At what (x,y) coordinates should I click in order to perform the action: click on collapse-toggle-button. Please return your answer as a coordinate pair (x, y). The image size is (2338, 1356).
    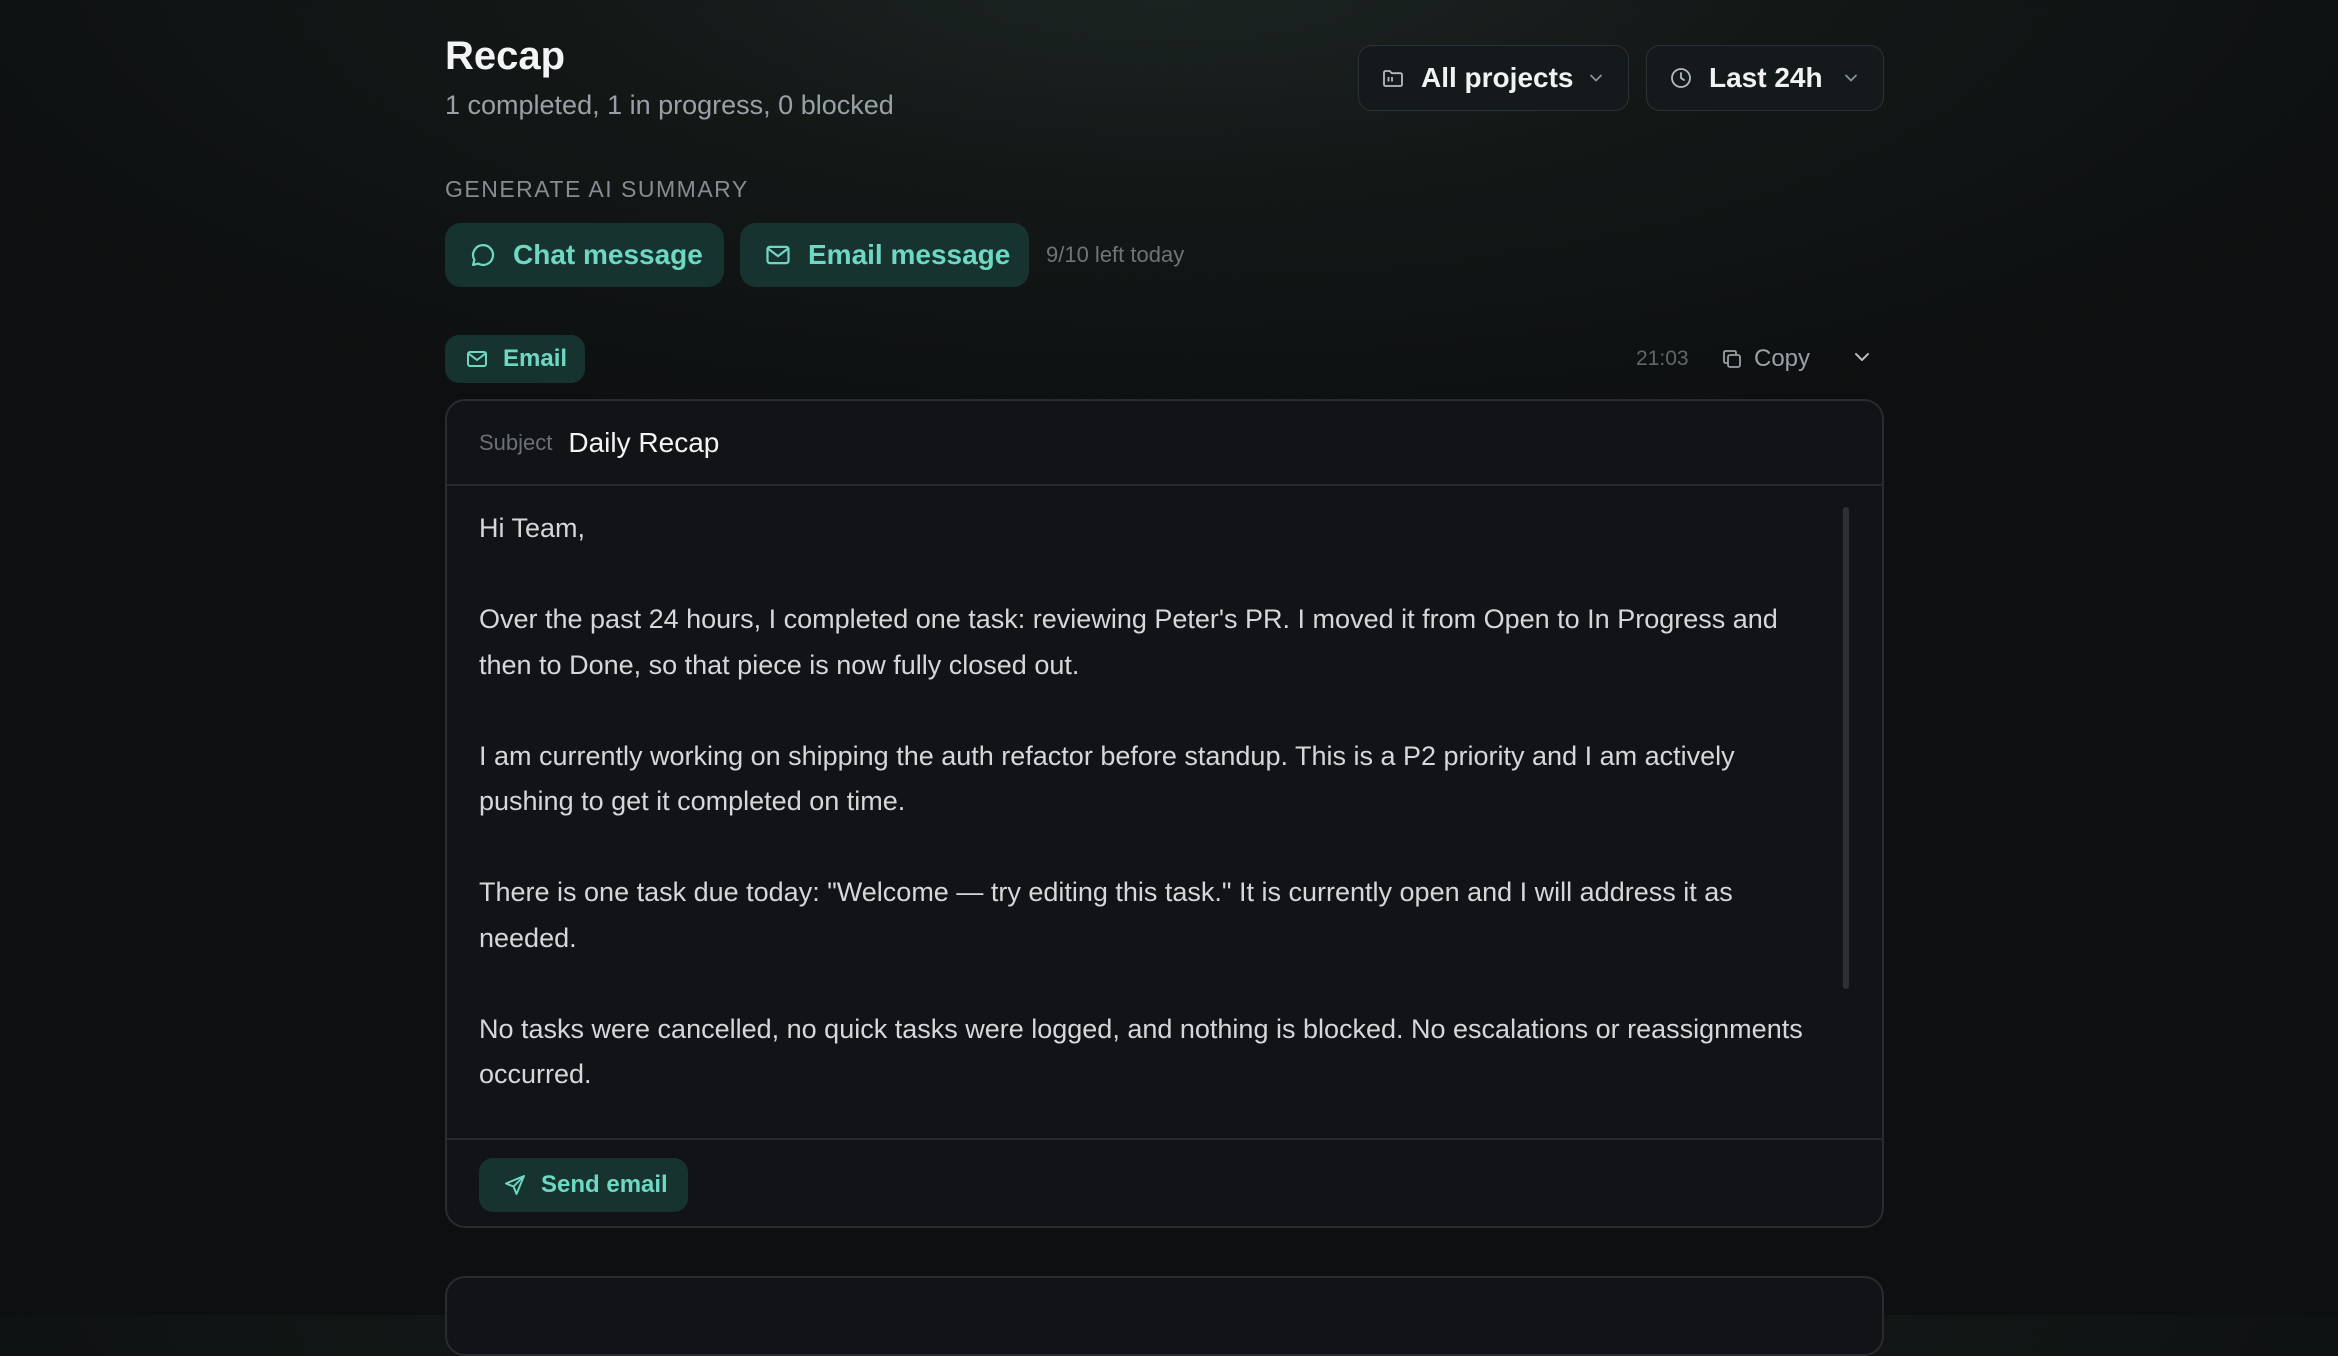
    Looking at the image, I should click on (1862, 359).